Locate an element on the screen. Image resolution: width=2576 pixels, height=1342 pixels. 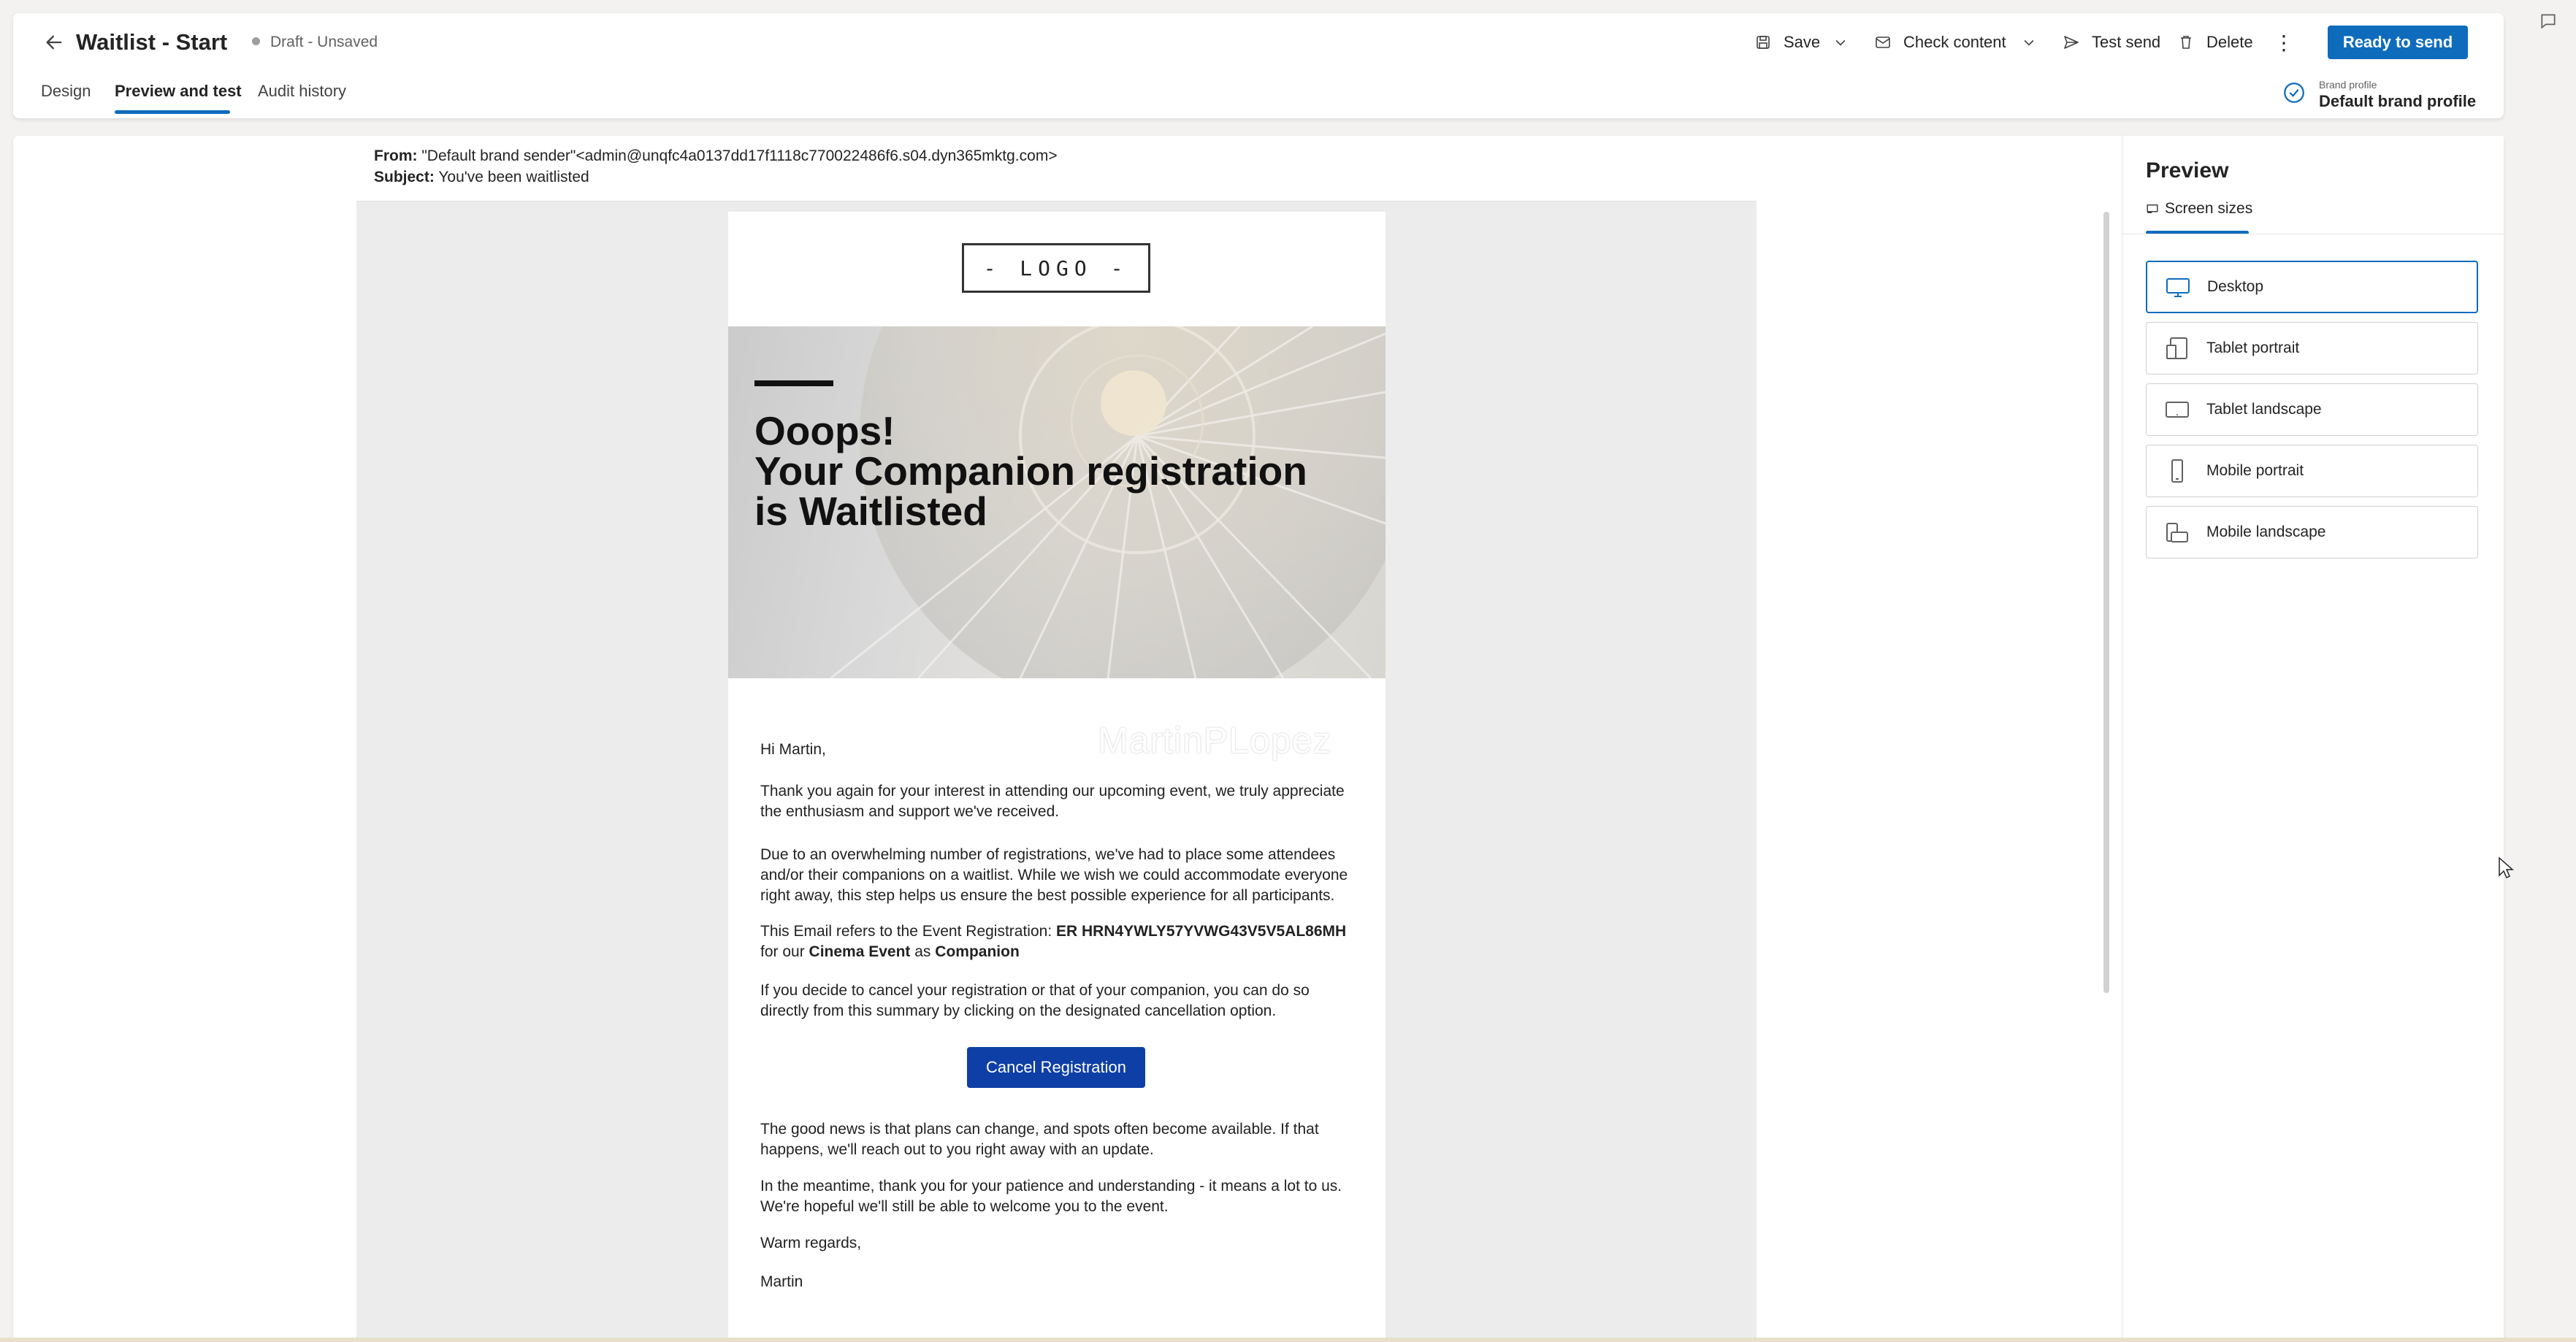
subject-key: Subject: is located at coordinates (404, 177).